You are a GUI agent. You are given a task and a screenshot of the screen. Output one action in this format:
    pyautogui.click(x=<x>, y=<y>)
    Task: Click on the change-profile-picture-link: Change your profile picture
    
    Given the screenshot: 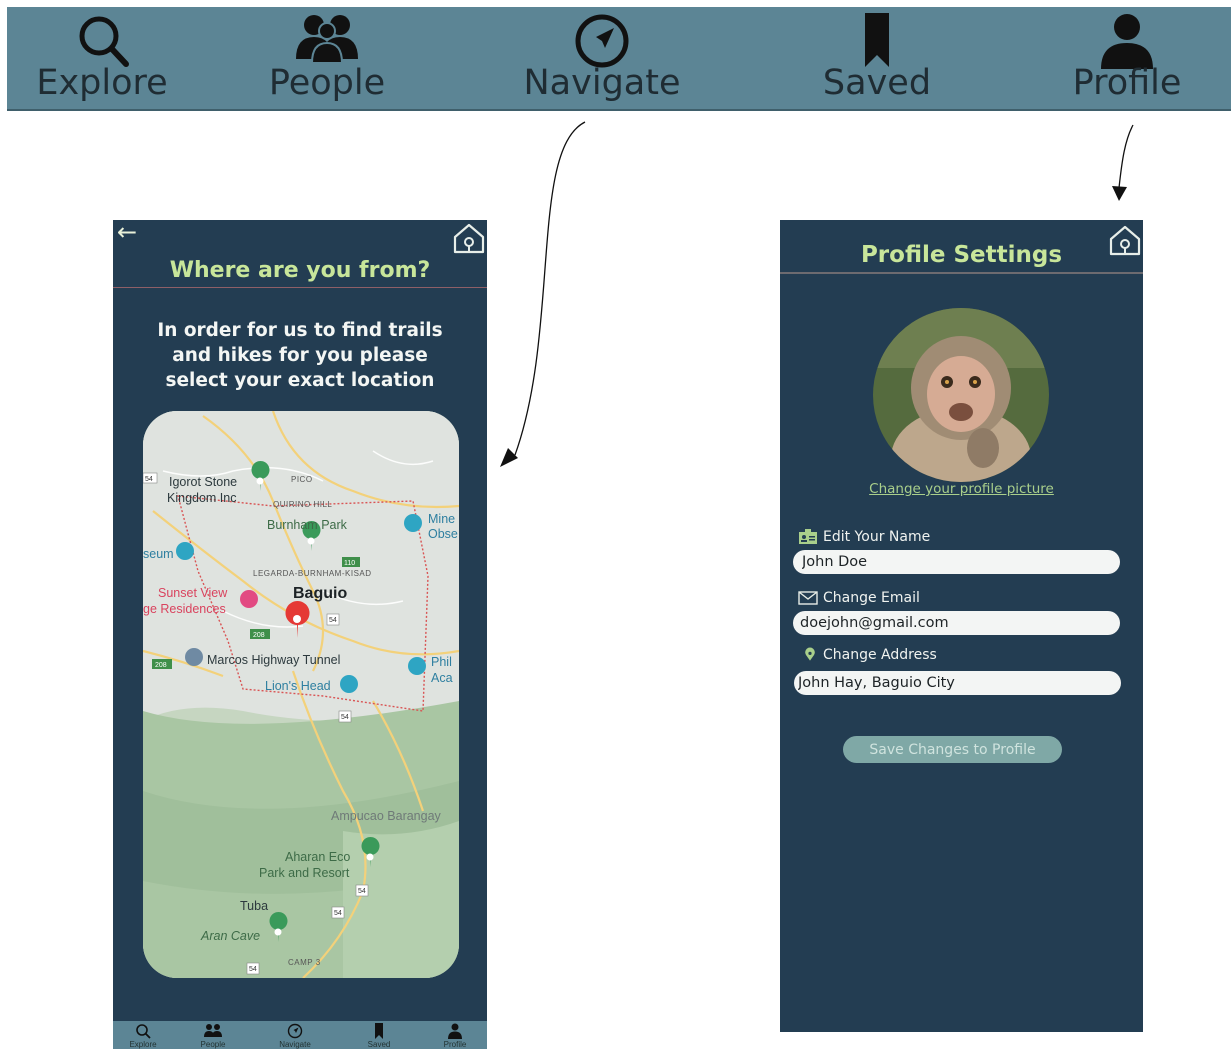 What is the action you would take?
    pyautogui.click(x=961, y=489)
    